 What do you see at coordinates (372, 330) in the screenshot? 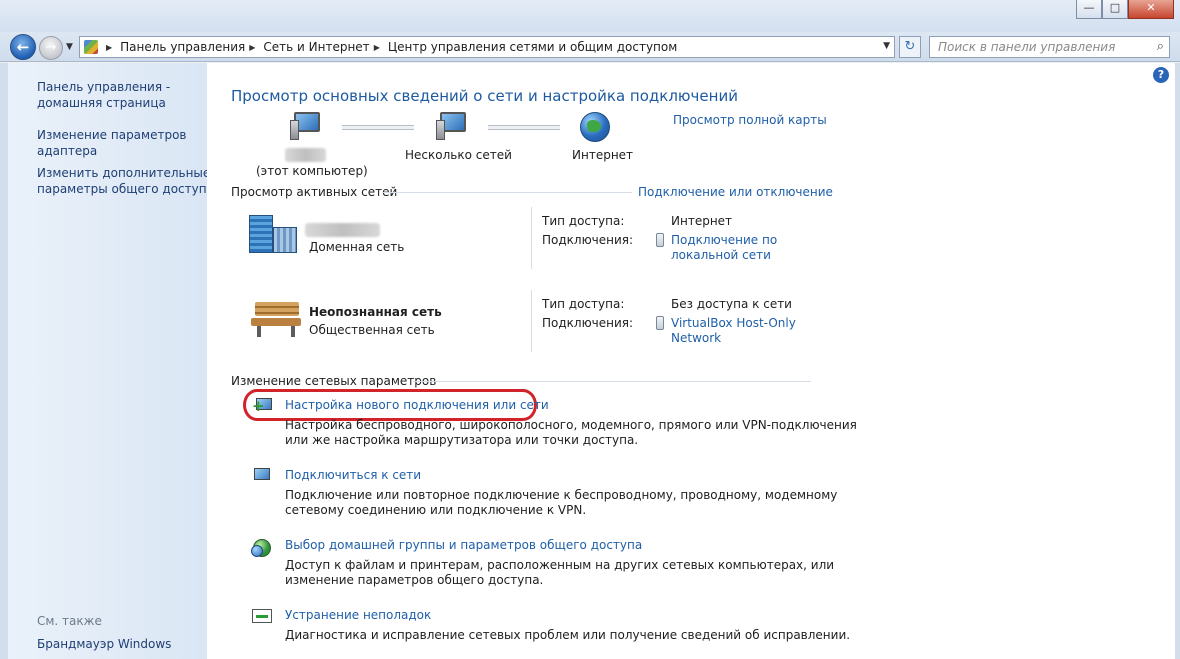
I see `network-type: Общественная сеть` at bounding box center [372, 330].